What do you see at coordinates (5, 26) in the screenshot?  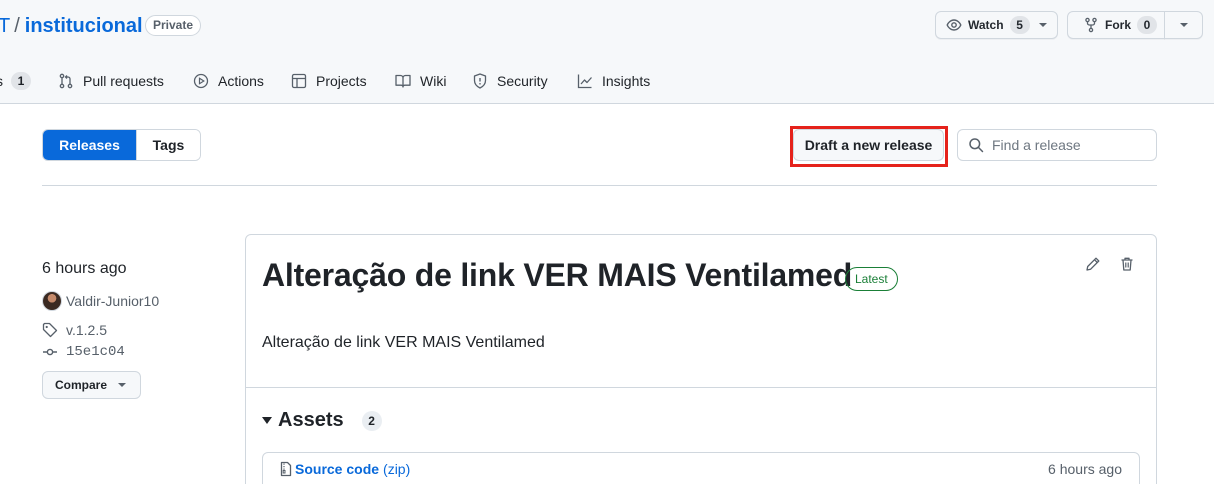 I see `repo-owner-link: T` at bounding box center [5, 26].